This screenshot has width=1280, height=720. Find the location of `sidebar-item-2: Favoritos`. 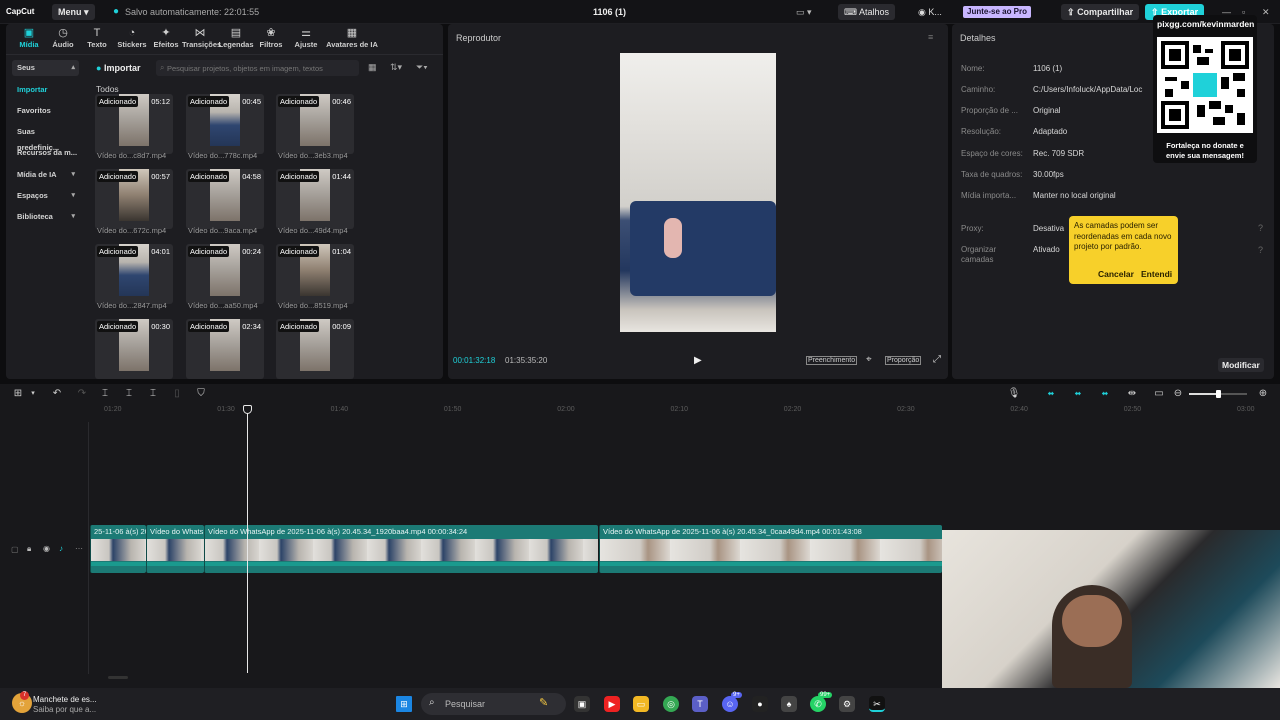

sidebar-item-2: Favoritos is located at coordinates (45, 111).